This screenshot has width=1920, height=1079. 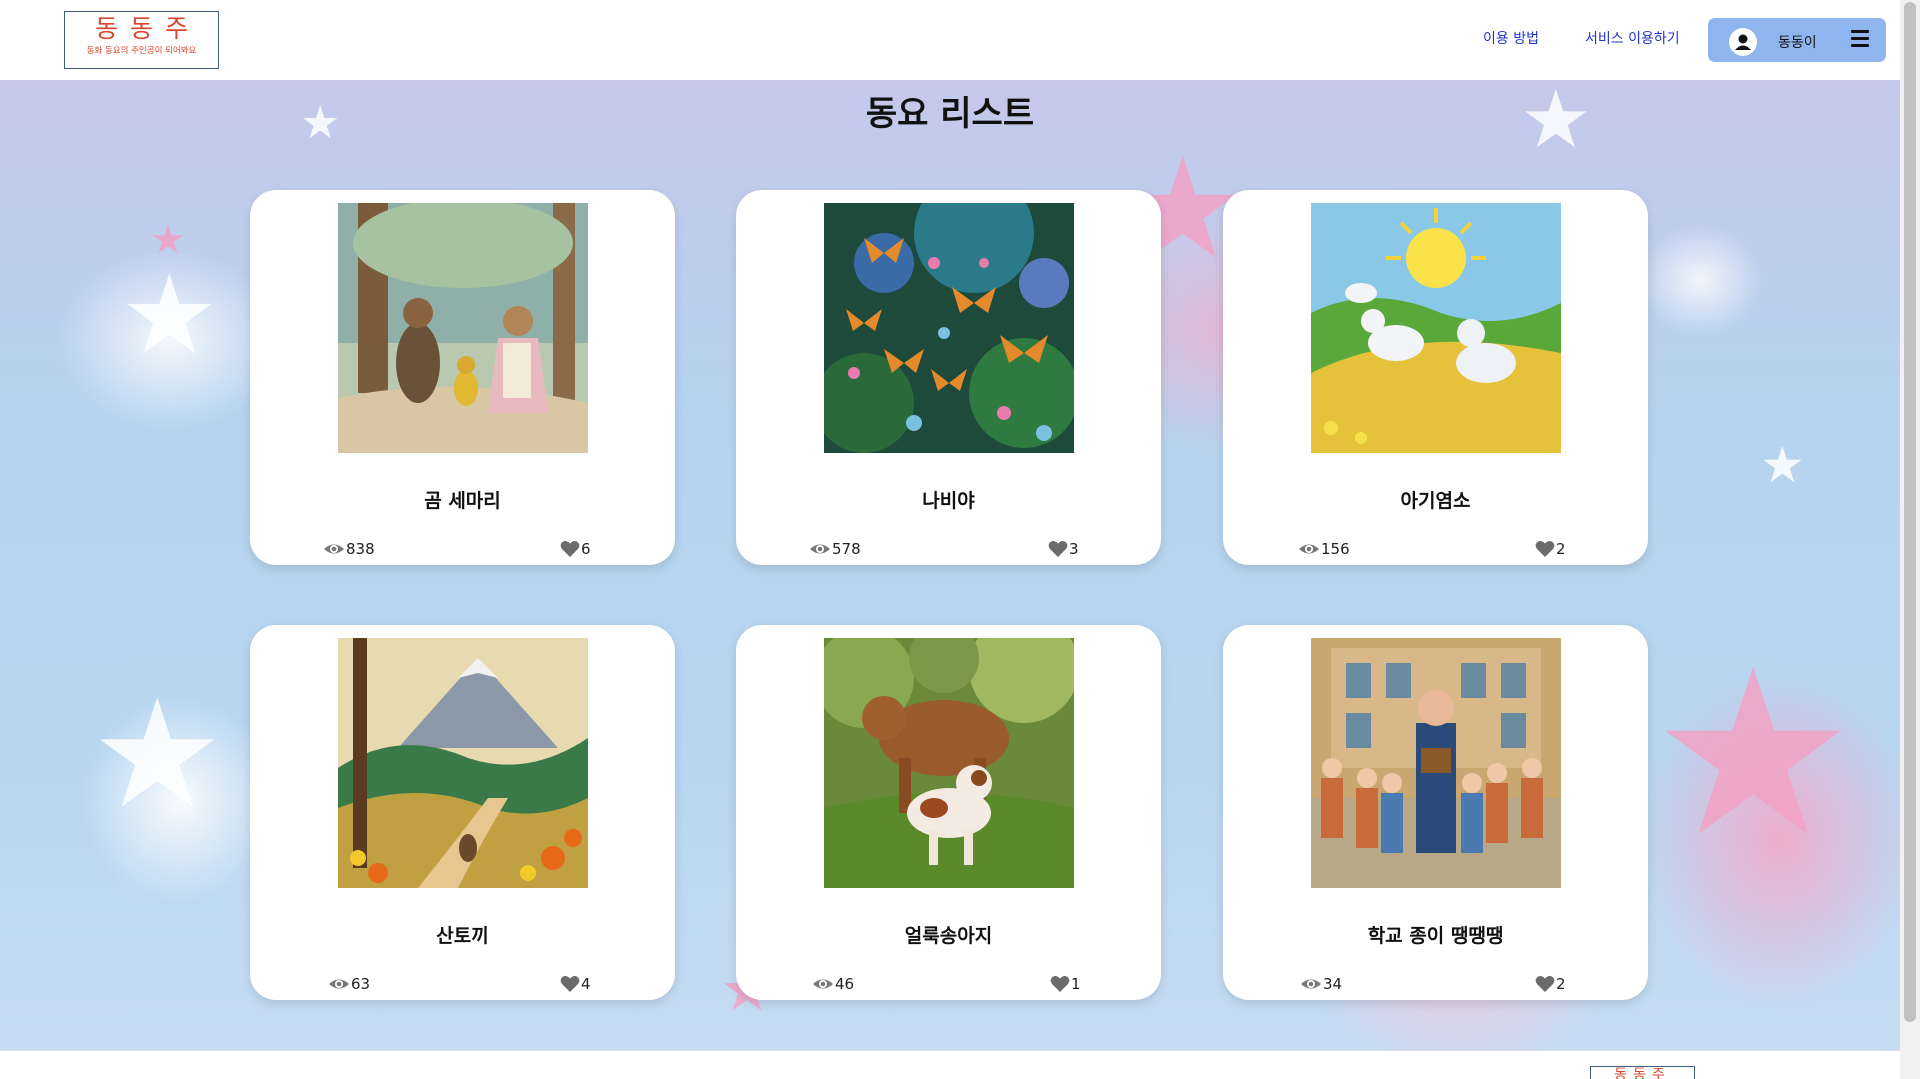 What do you see at coordinates (950, 114) in the screenshot?
I see `page-title: 동요 리스트` at bounding box center [950, 114].